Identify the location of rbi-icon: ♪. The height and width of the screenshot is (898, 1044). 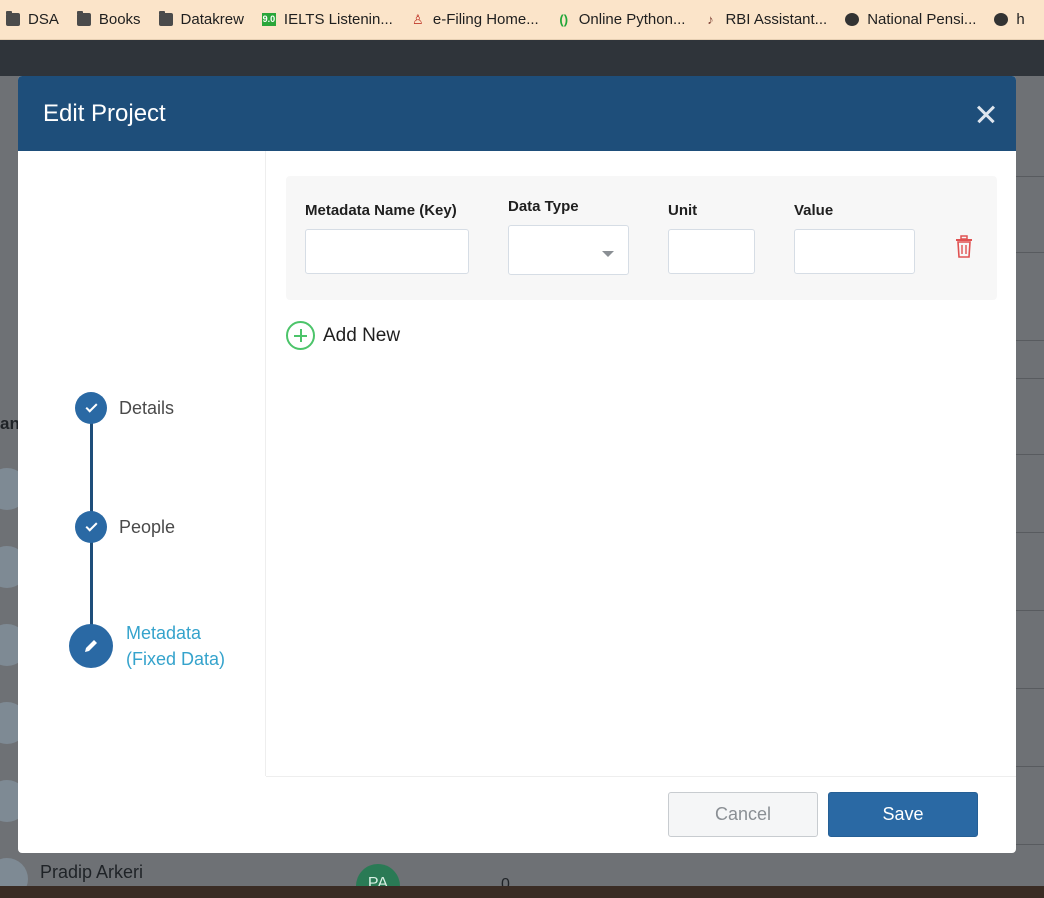
(710, 19).